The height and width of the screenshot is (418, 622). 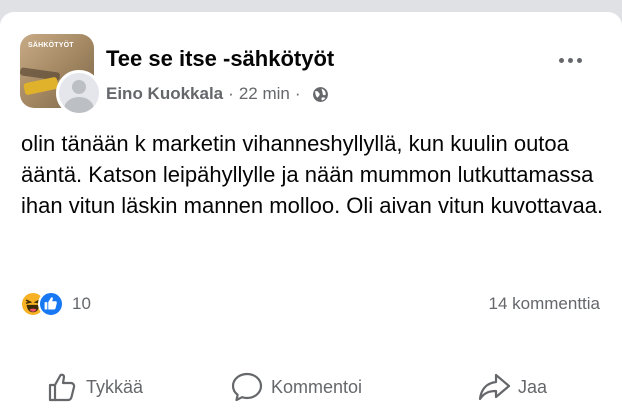 What do you see at coordinates (164, 94) in the screenshot?
I see `author-name-link: Eino Kuokkala` at bounding box center [164, 94].